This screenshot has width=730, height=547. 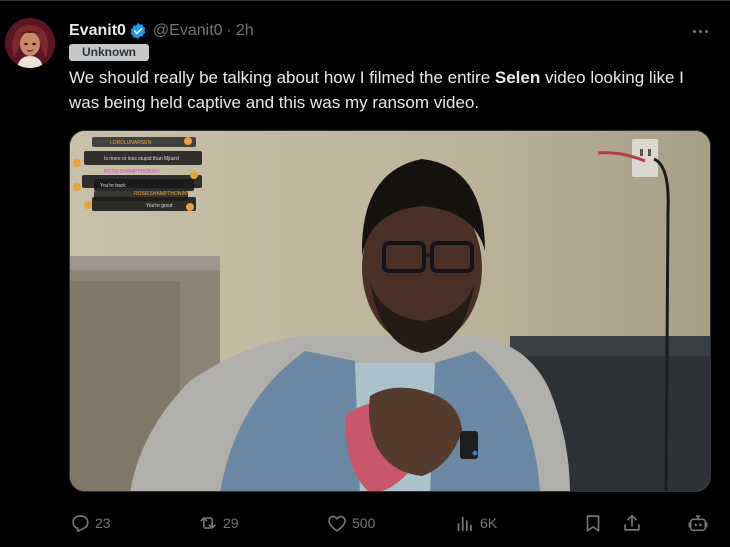 I want to click on share-icon, so click(x=632, y=523).